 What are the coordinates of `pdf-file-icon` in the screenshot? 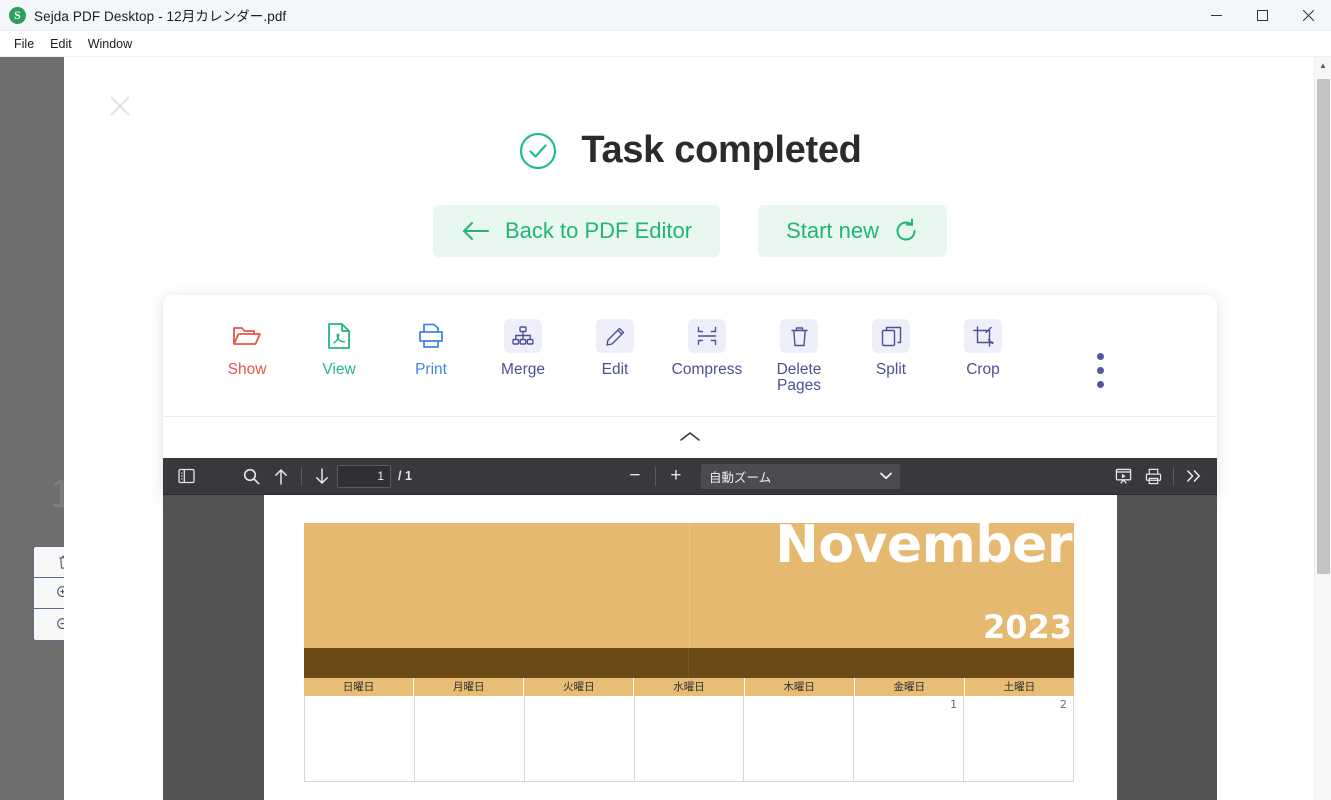 It's located at (339, 336).